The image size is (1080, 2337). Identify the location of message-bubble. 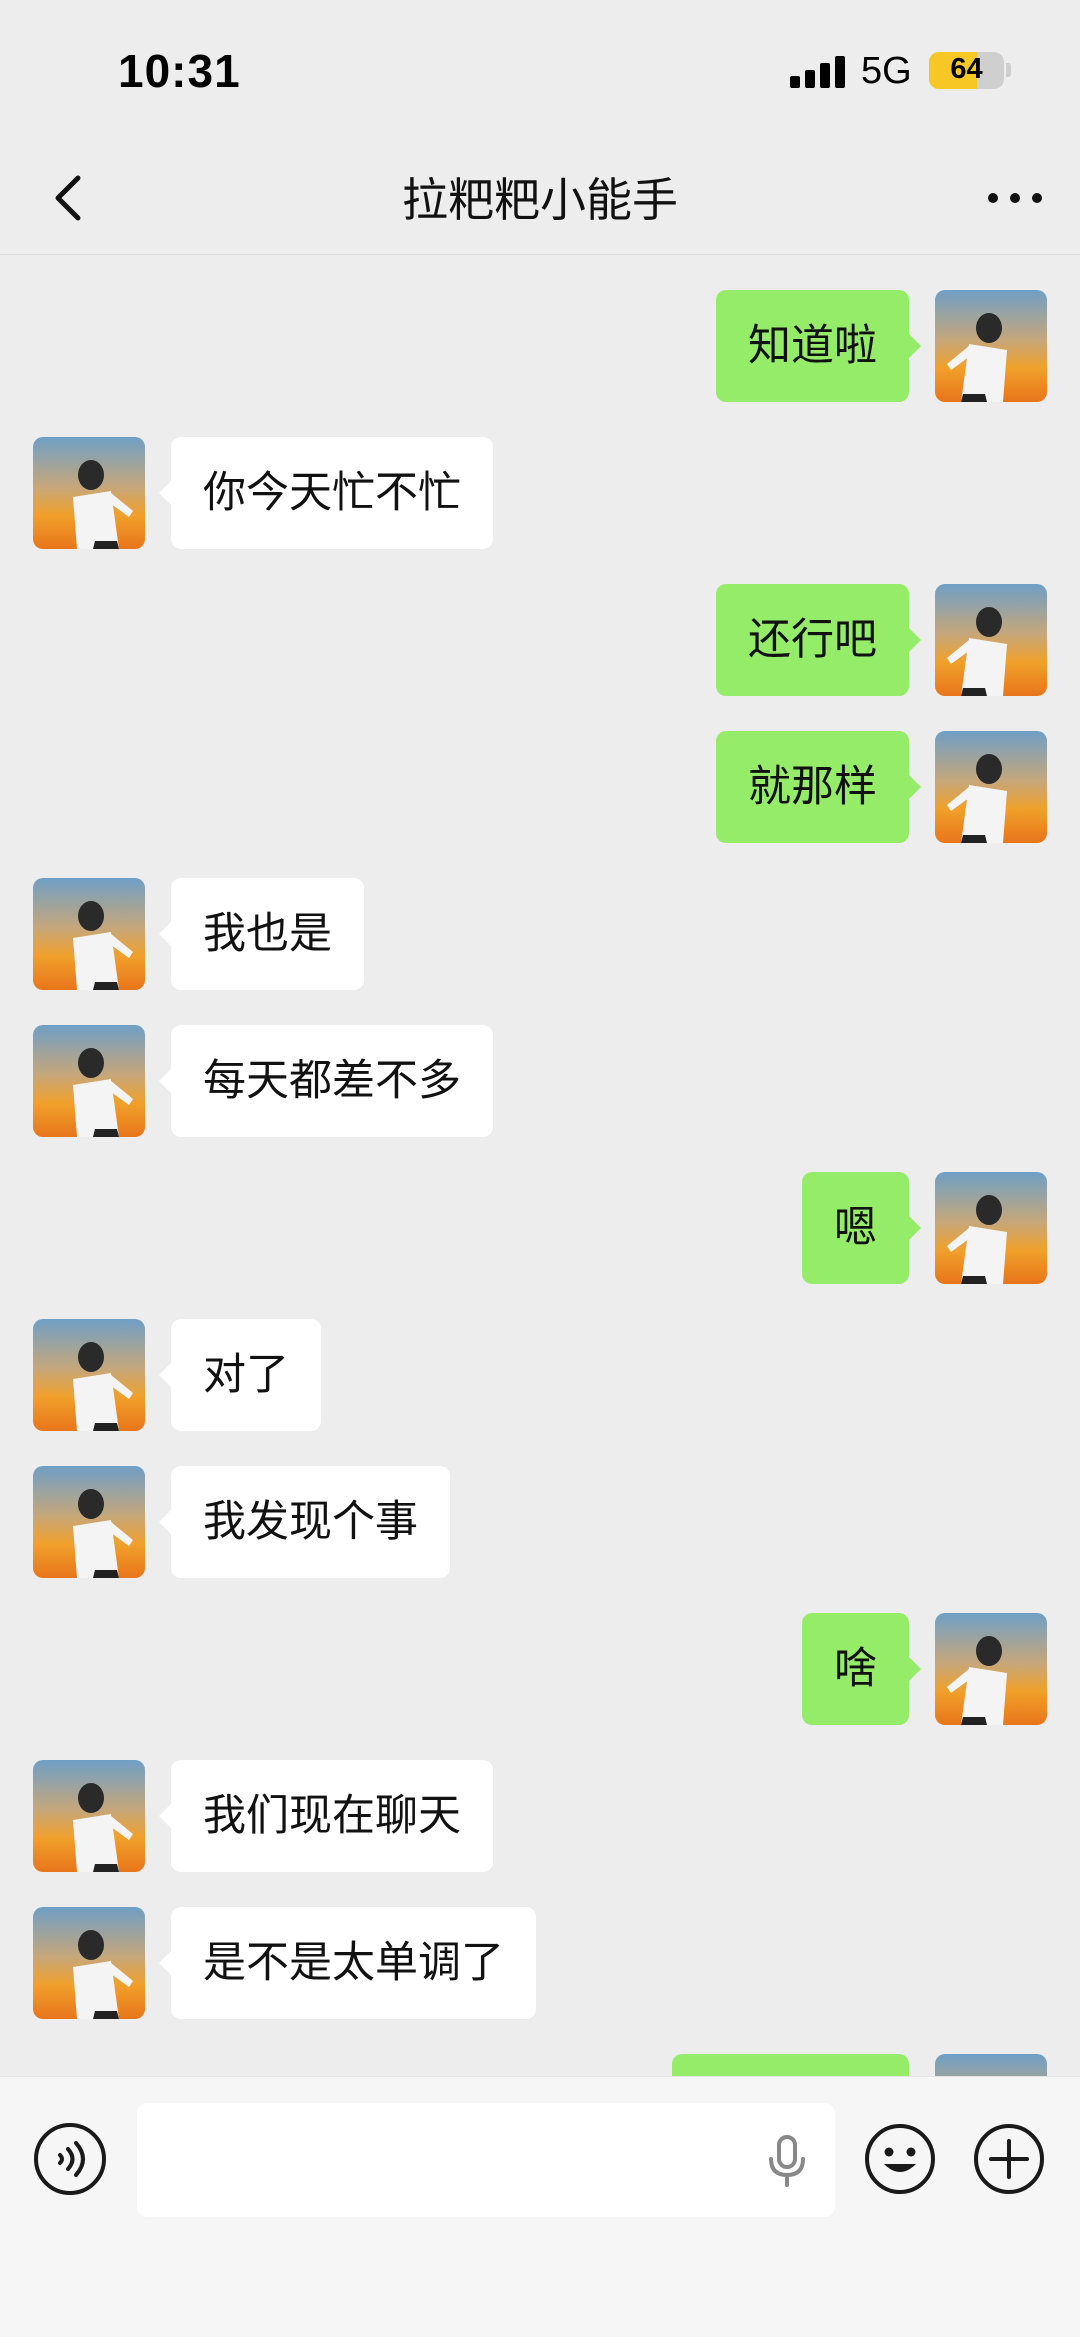
(790, 2065).